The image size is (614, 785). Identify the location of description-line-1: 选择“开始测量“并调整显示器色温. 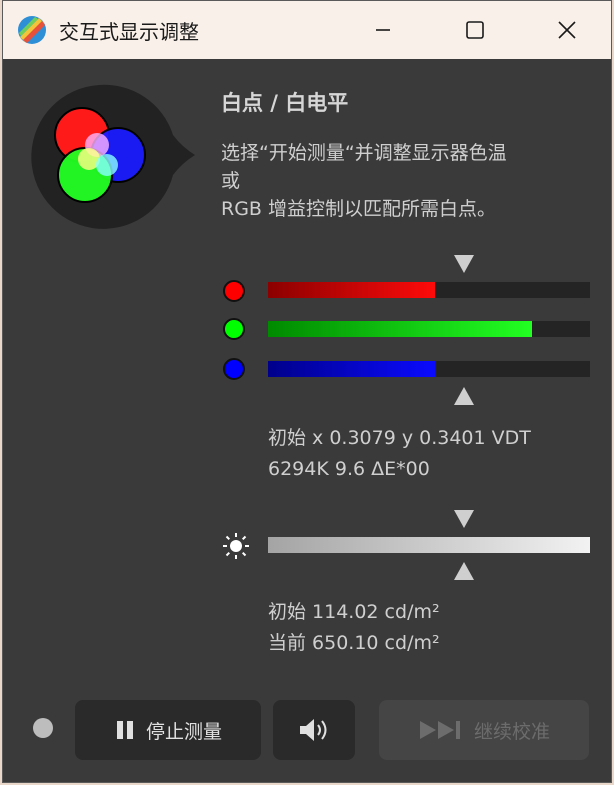
(364, 153).